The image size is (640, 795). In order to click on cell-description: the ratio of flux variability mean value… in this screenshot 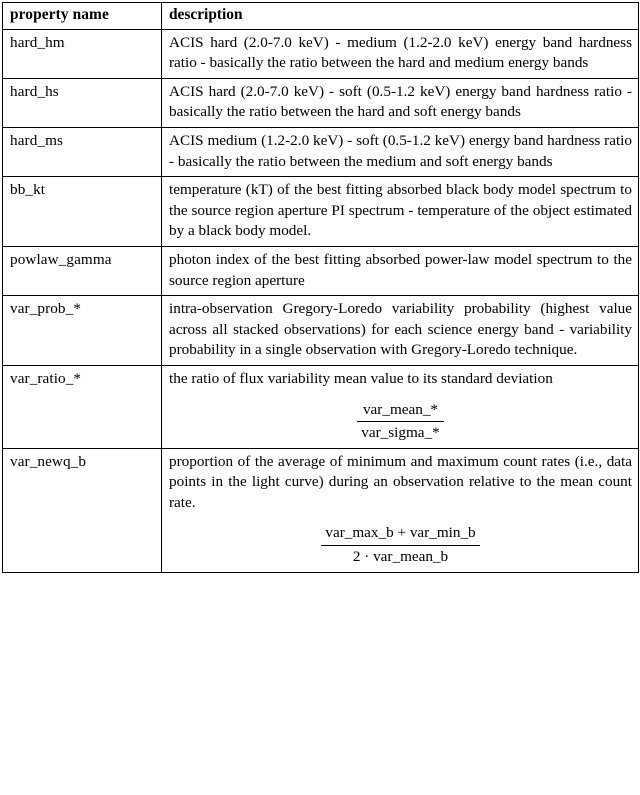, I will do `click(400, 406)`.